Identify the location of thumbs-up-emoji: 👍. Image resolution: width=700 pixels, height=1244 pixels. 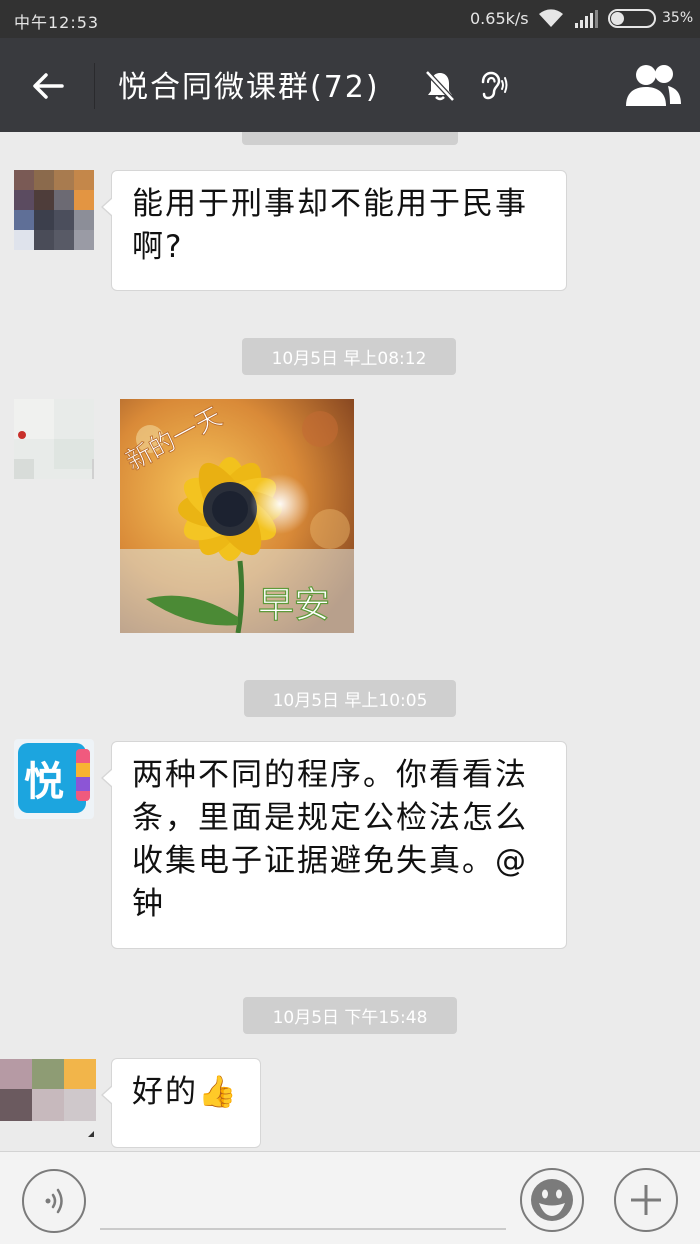
(218, 1092).